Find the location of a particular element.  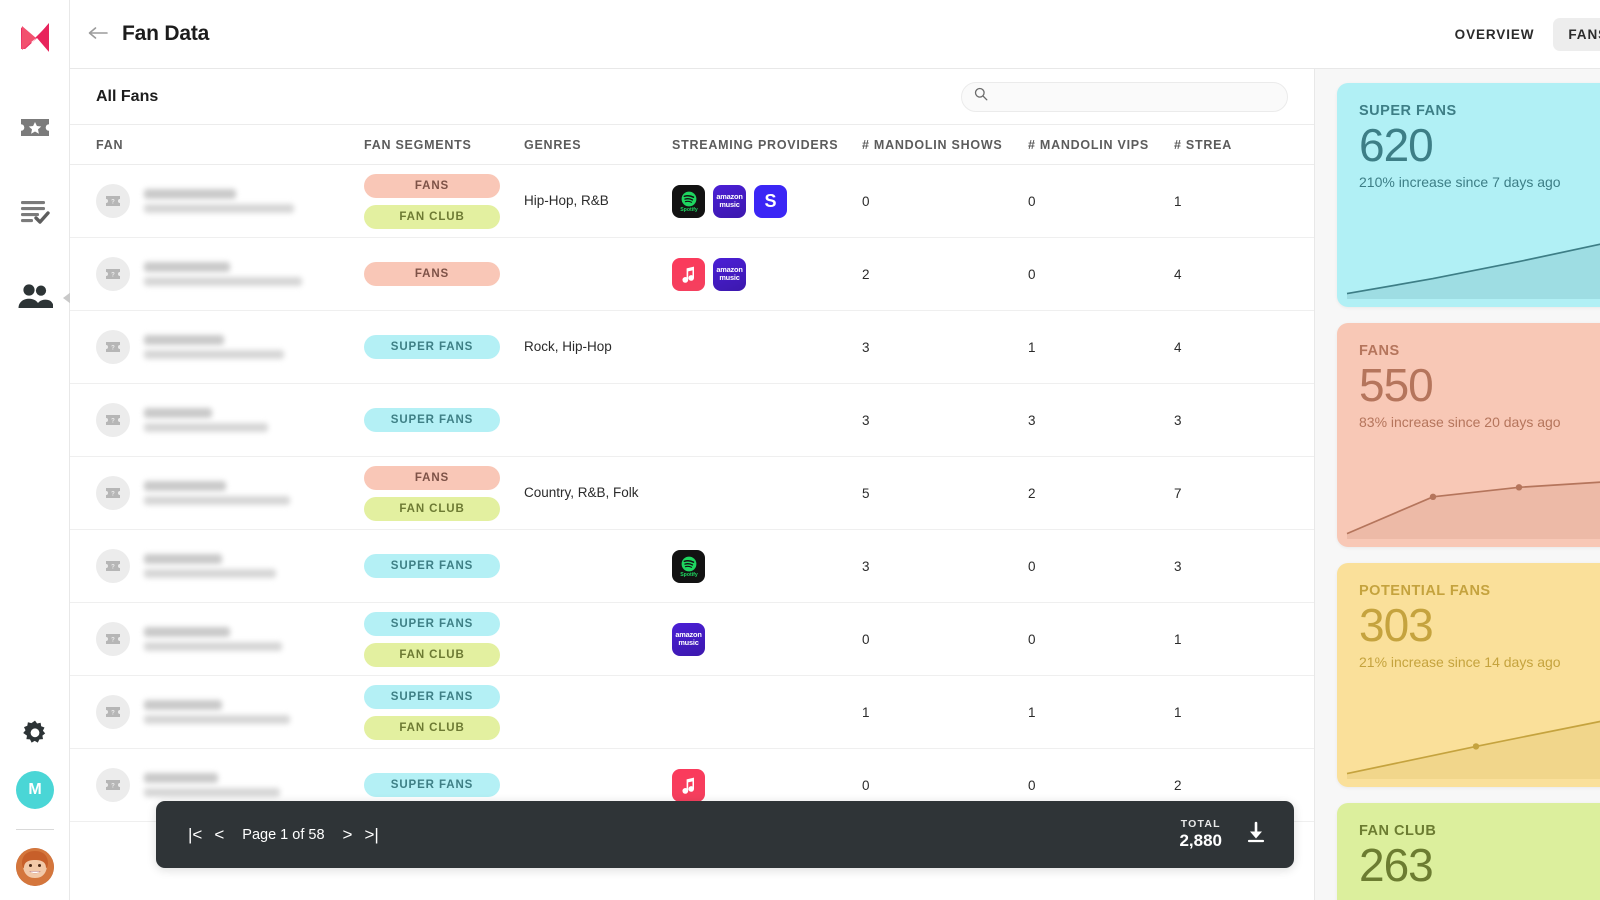

col-header-providers: STREAMING PROVIDERS is located at coordinates (767, 145).